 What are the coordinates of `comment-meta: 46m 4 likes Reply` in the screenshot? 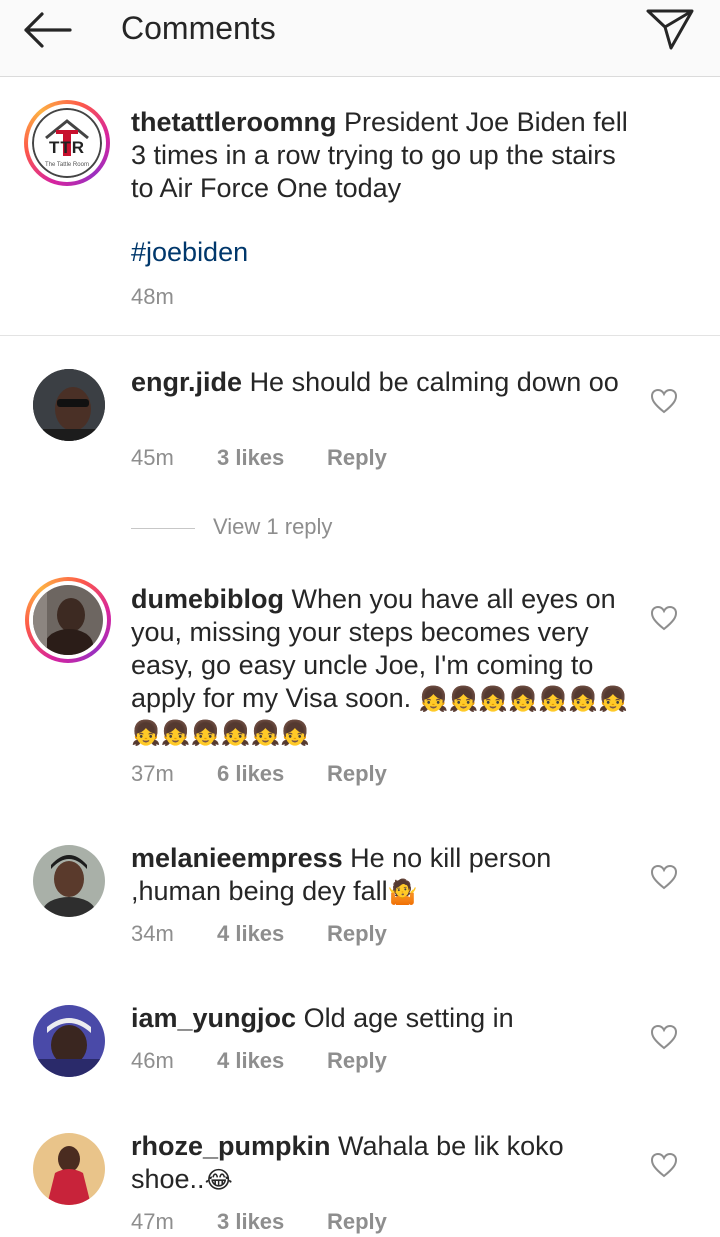 It's located at (259, 1061).